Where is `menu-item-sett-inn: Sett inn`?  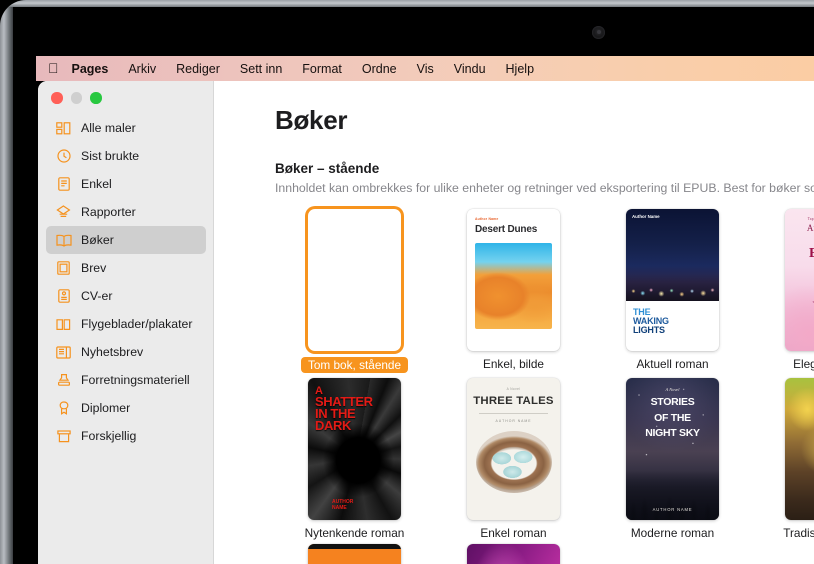 menu-item-sett-inn: Sett inn is located at coordinates (261, 69).